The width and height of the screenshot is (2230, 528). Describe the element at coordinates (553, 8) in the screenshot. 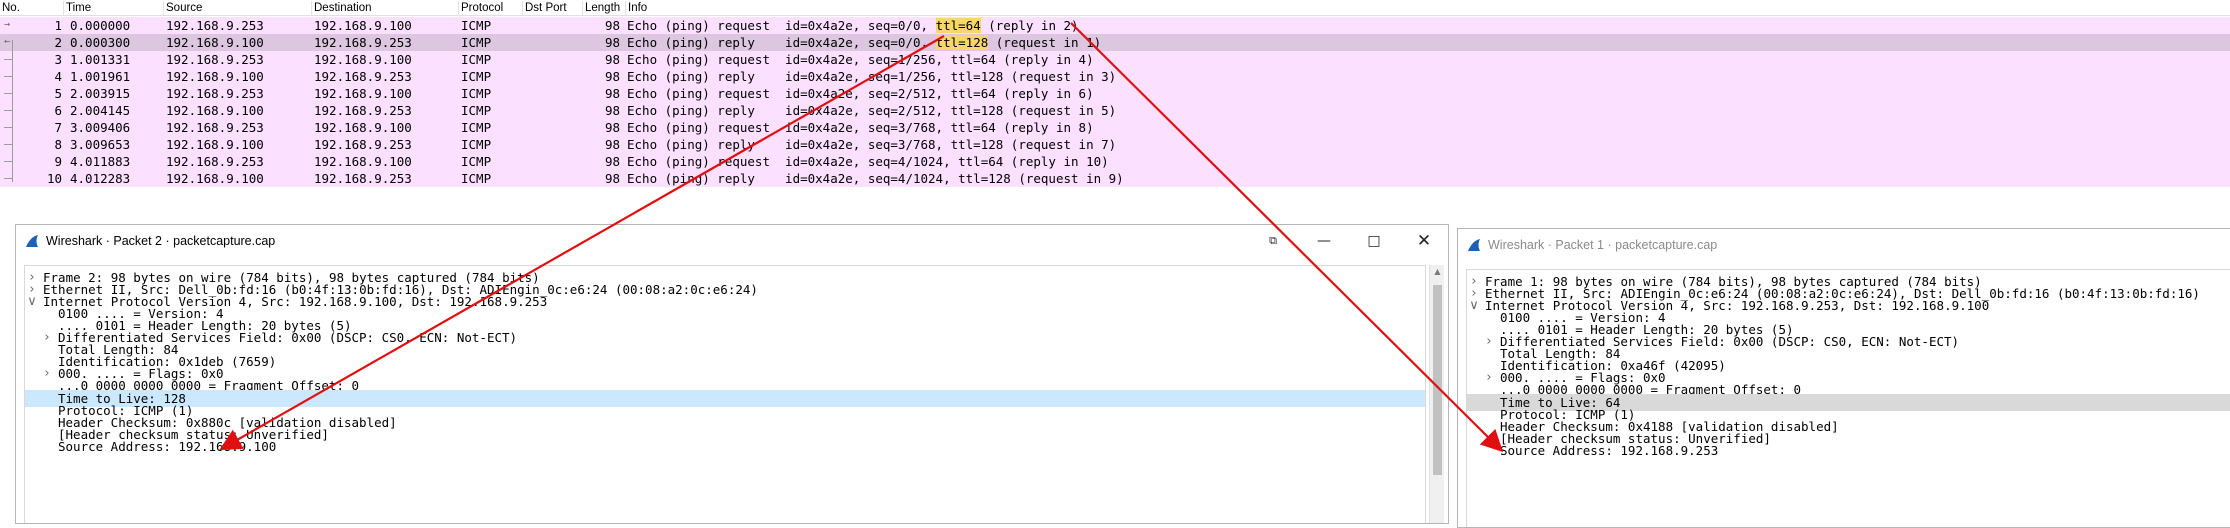

I see `col-dst-port: Dst Port` at that location.